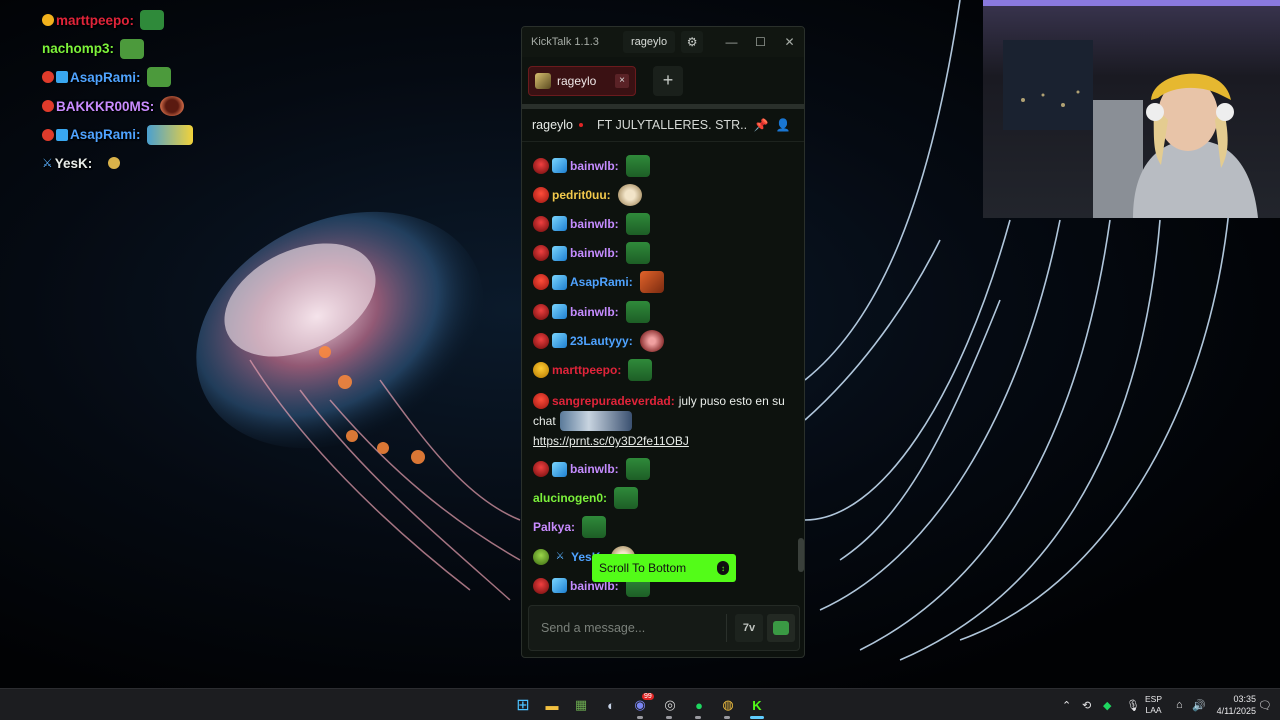 The height and width of the screenshot is (720, 1280). Describe the element at coordinates (757, 717) in the screenshot. I see `active-indicator` at that location.